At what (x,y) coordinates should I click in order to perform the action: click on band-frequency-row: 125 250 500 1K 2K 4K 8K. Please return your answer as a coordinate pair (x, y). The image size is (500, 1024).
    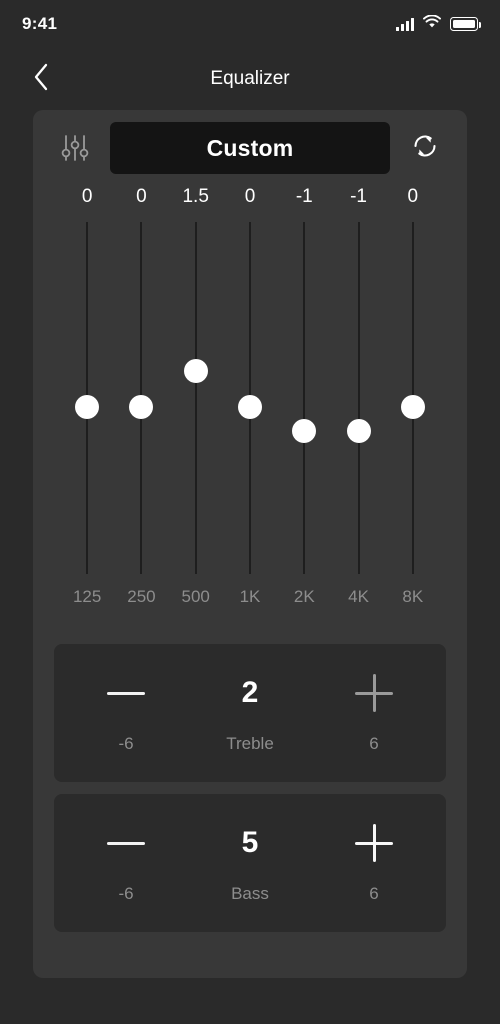
    Looking at the image, I should click on (250, 597).